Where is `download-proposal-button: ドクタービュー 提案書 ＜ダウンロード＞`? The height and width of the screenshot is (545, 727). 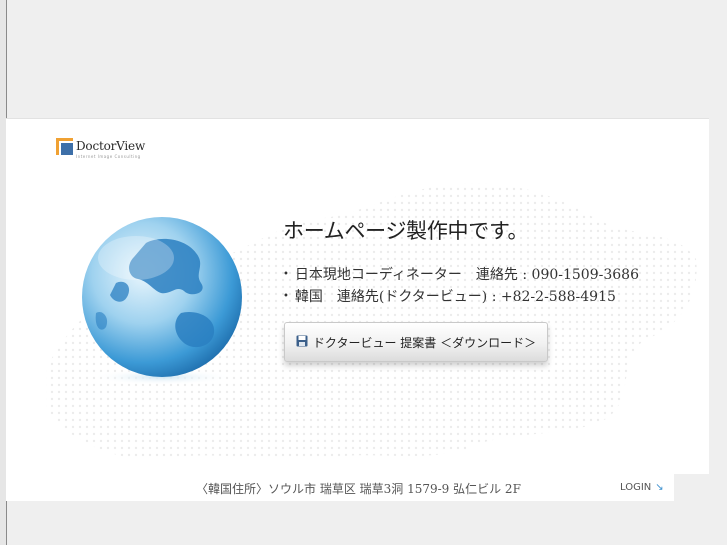 download-proposal-button: ドクタービュー 提案書 ＜ダウンロード＞ is located at coordinates (416, 342).